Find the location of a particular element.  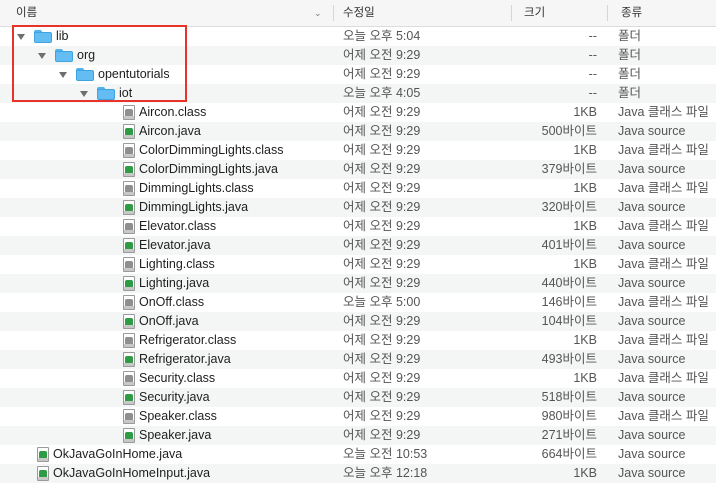

file-row: Aircon.java 어제 오전 9:29 500바이트 Java source is located at coordinates (358, 131).